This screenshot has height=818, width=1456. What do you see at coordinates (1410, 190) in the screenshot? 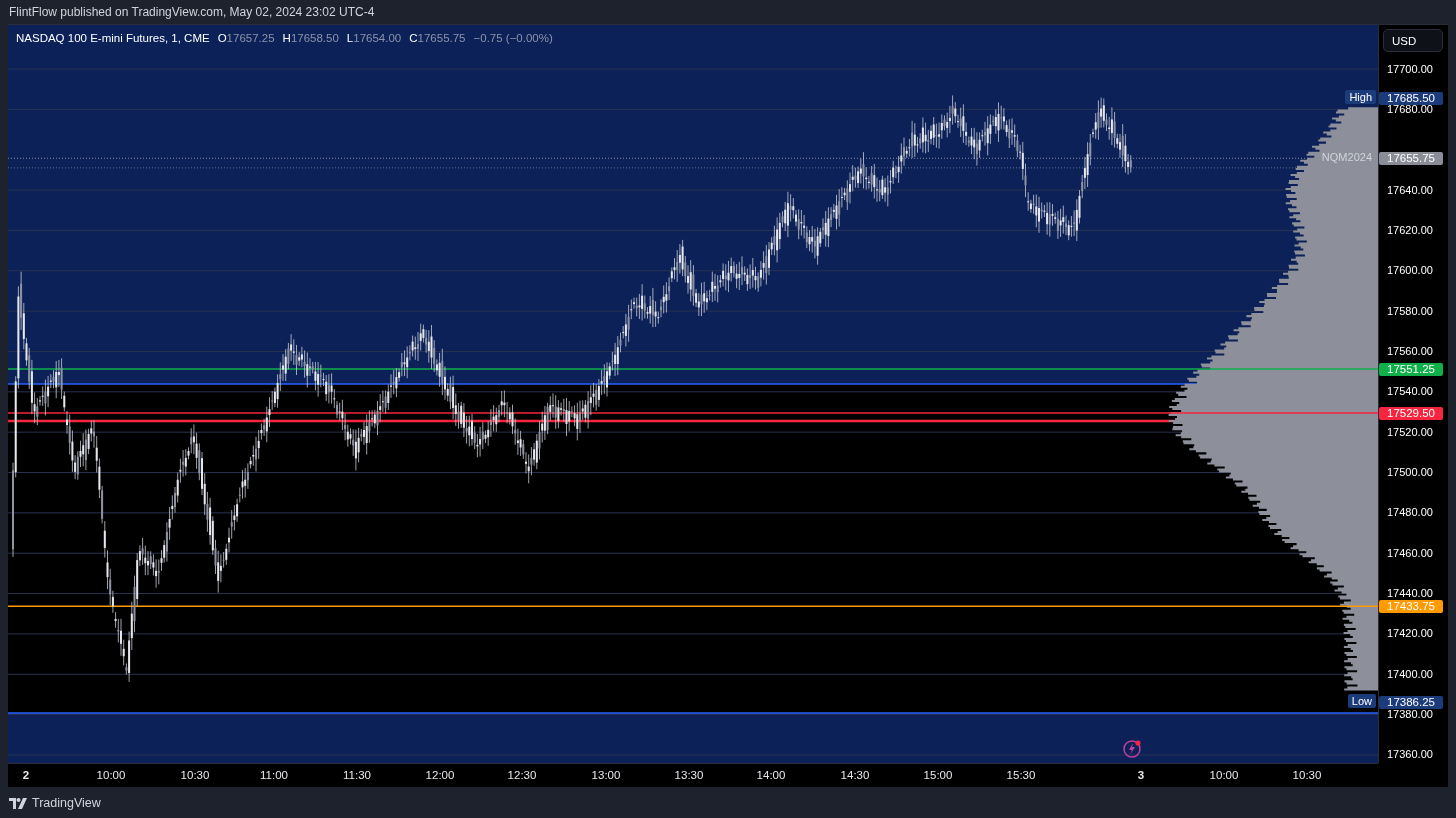
I see `price-tick: 17640.00` at bounding box center [1410, 190].